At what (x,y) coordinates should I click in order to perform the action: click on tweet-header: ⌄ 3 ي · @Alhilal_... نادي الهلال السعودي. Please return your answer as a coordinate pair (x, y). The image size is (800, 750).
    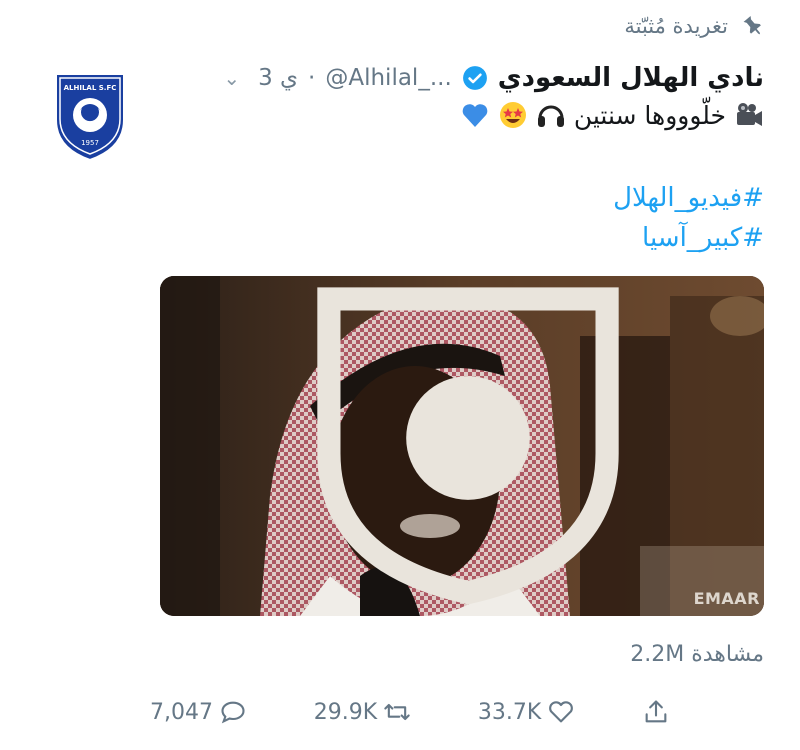
    Looking at the image, I should click on (457, 78).